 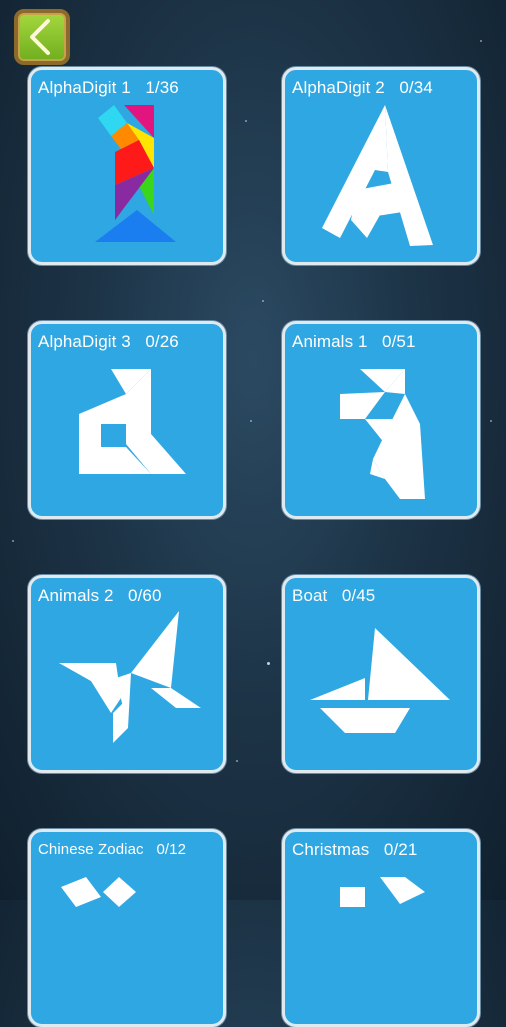 I want to click on tangram-butterfly-preview, so click(x=130, y=677).